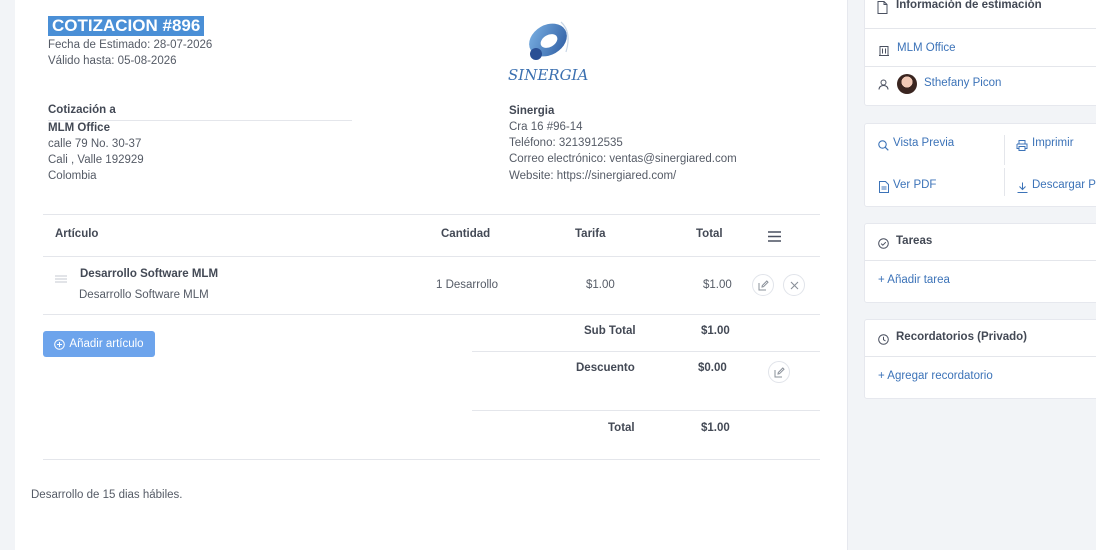  What do you see at coordinates (923, 143) in the screenshot?
I see `preview-button: Vista Previa` at bounding box center [923, 143].